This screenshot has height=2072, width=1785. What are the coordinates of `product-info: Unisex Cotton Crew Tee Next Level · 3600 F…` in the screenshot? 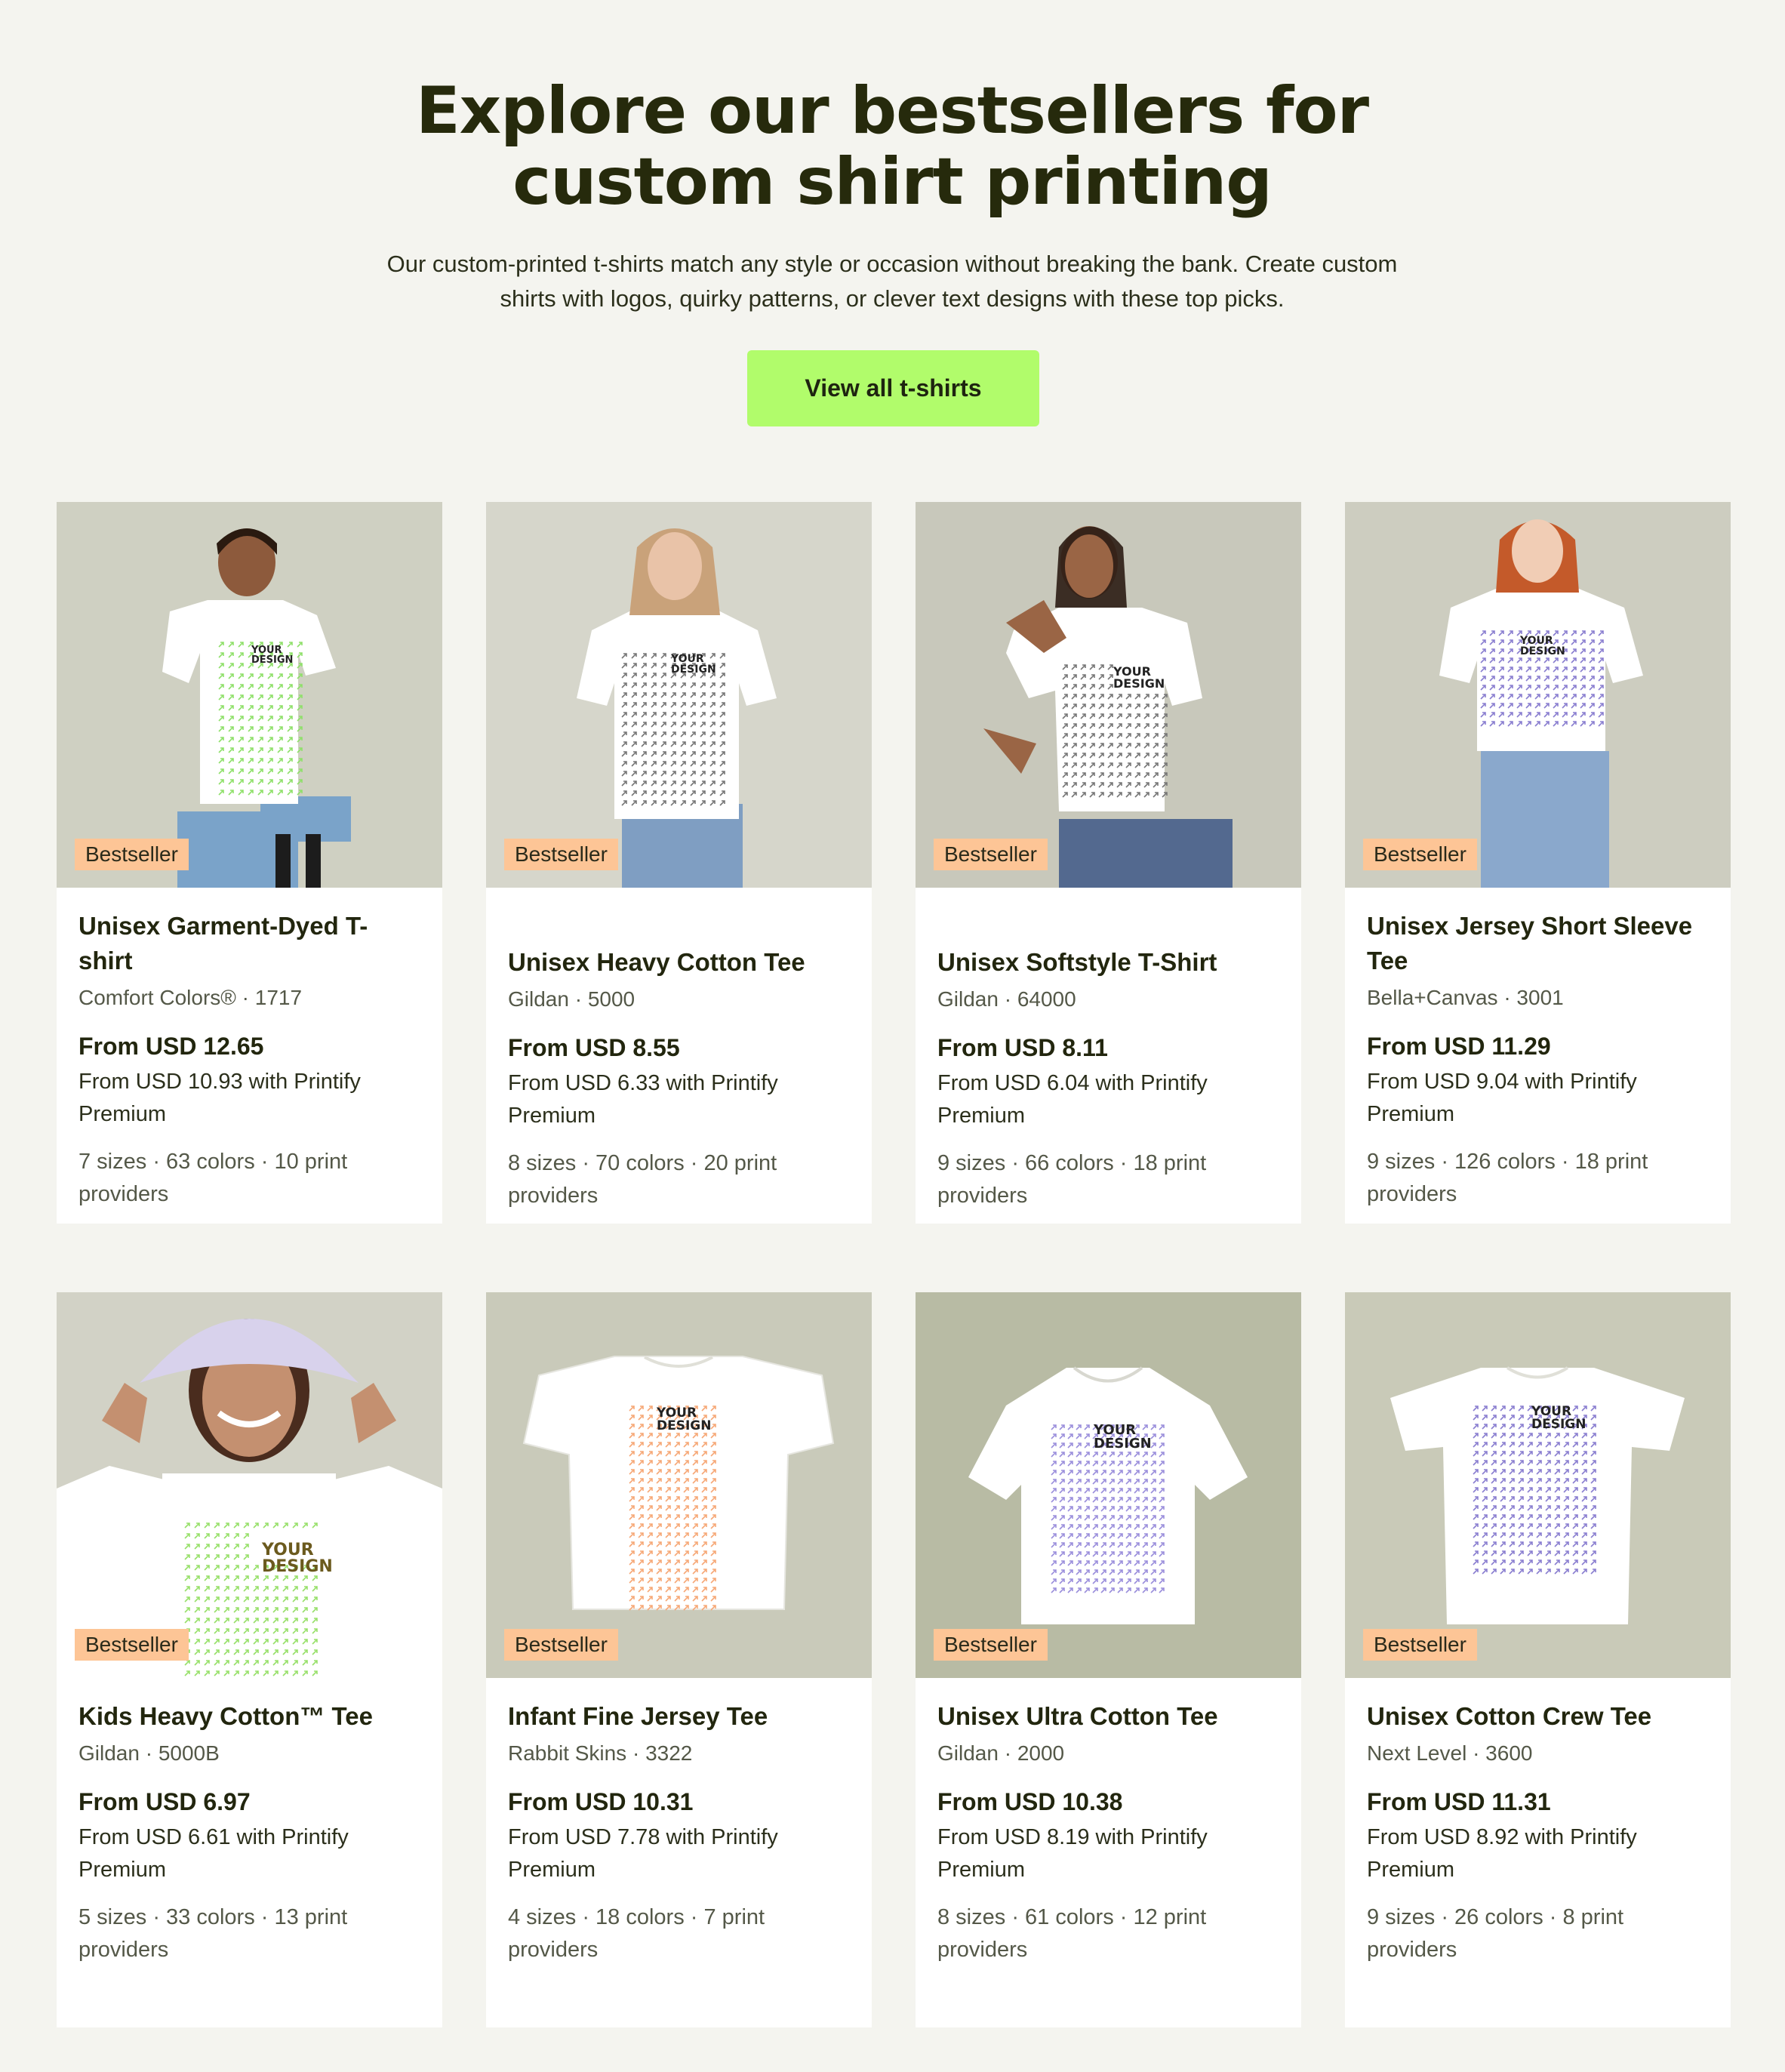 It's located at (1538, 1822).